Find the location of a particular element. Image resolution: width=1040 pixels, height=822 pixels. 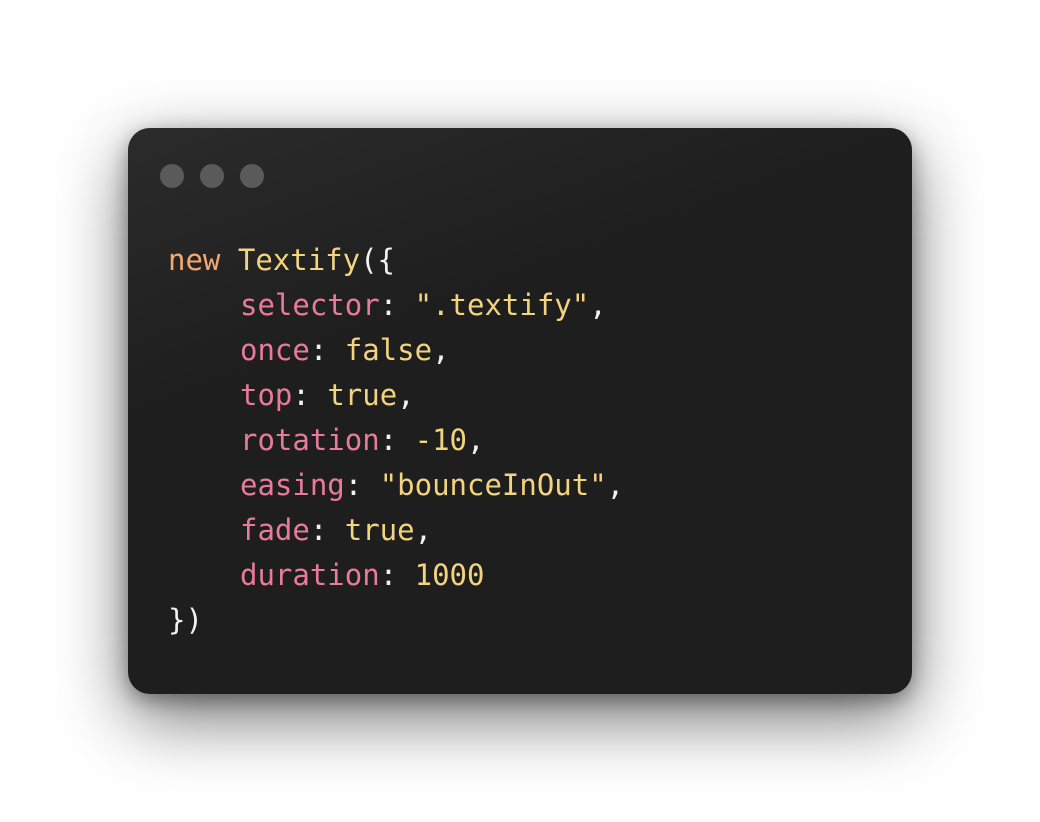

property-value: "bounceInOut" is located at coordinates (493, 485).